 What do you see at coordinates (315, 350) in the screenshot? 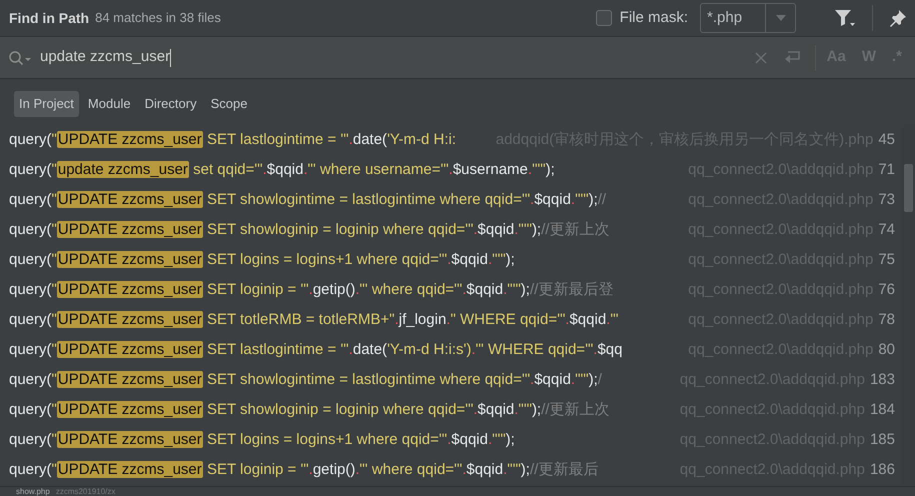
I see `code-line: query("UPDATE zzcms_user SET lastlogintime = '".date('Y-m-d H:i:s')."' WHERE qqid='".$qq` at bounding box center [315, 350].